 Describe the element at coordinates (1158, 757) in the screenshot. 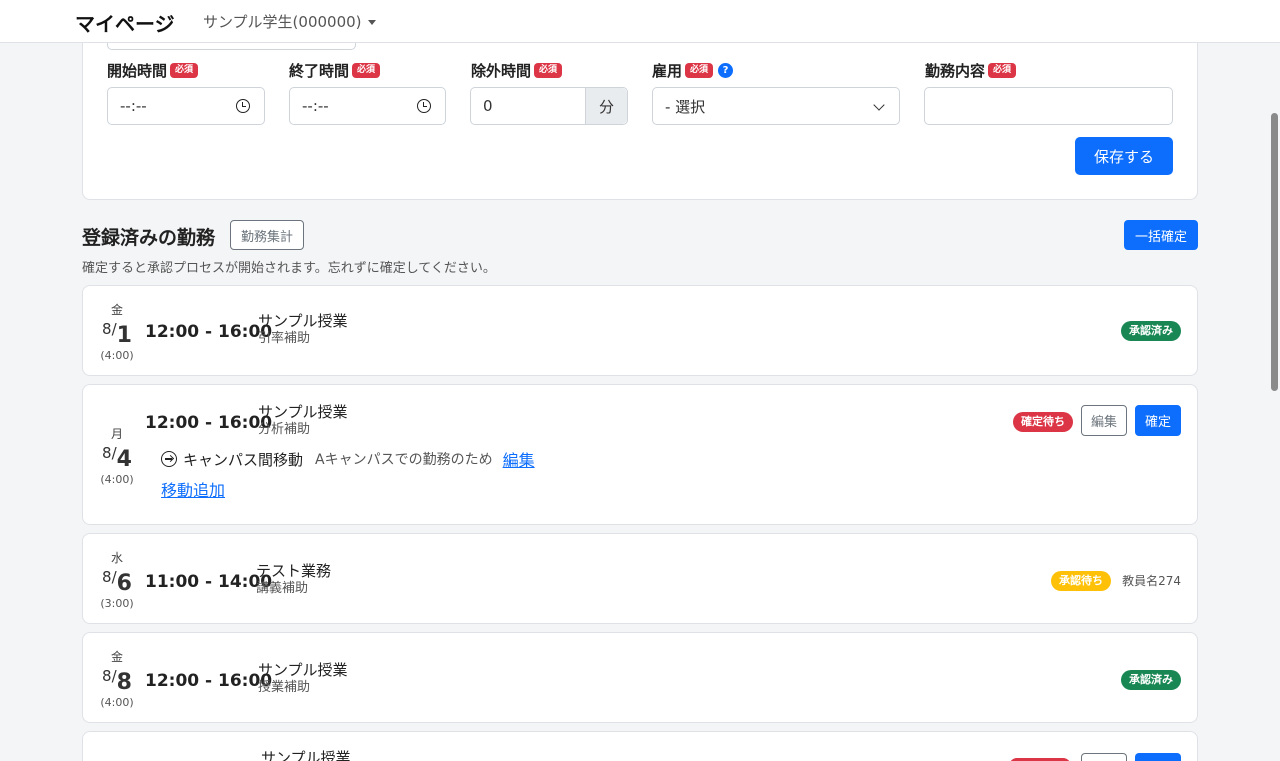

I see `confirm-button` at that location.